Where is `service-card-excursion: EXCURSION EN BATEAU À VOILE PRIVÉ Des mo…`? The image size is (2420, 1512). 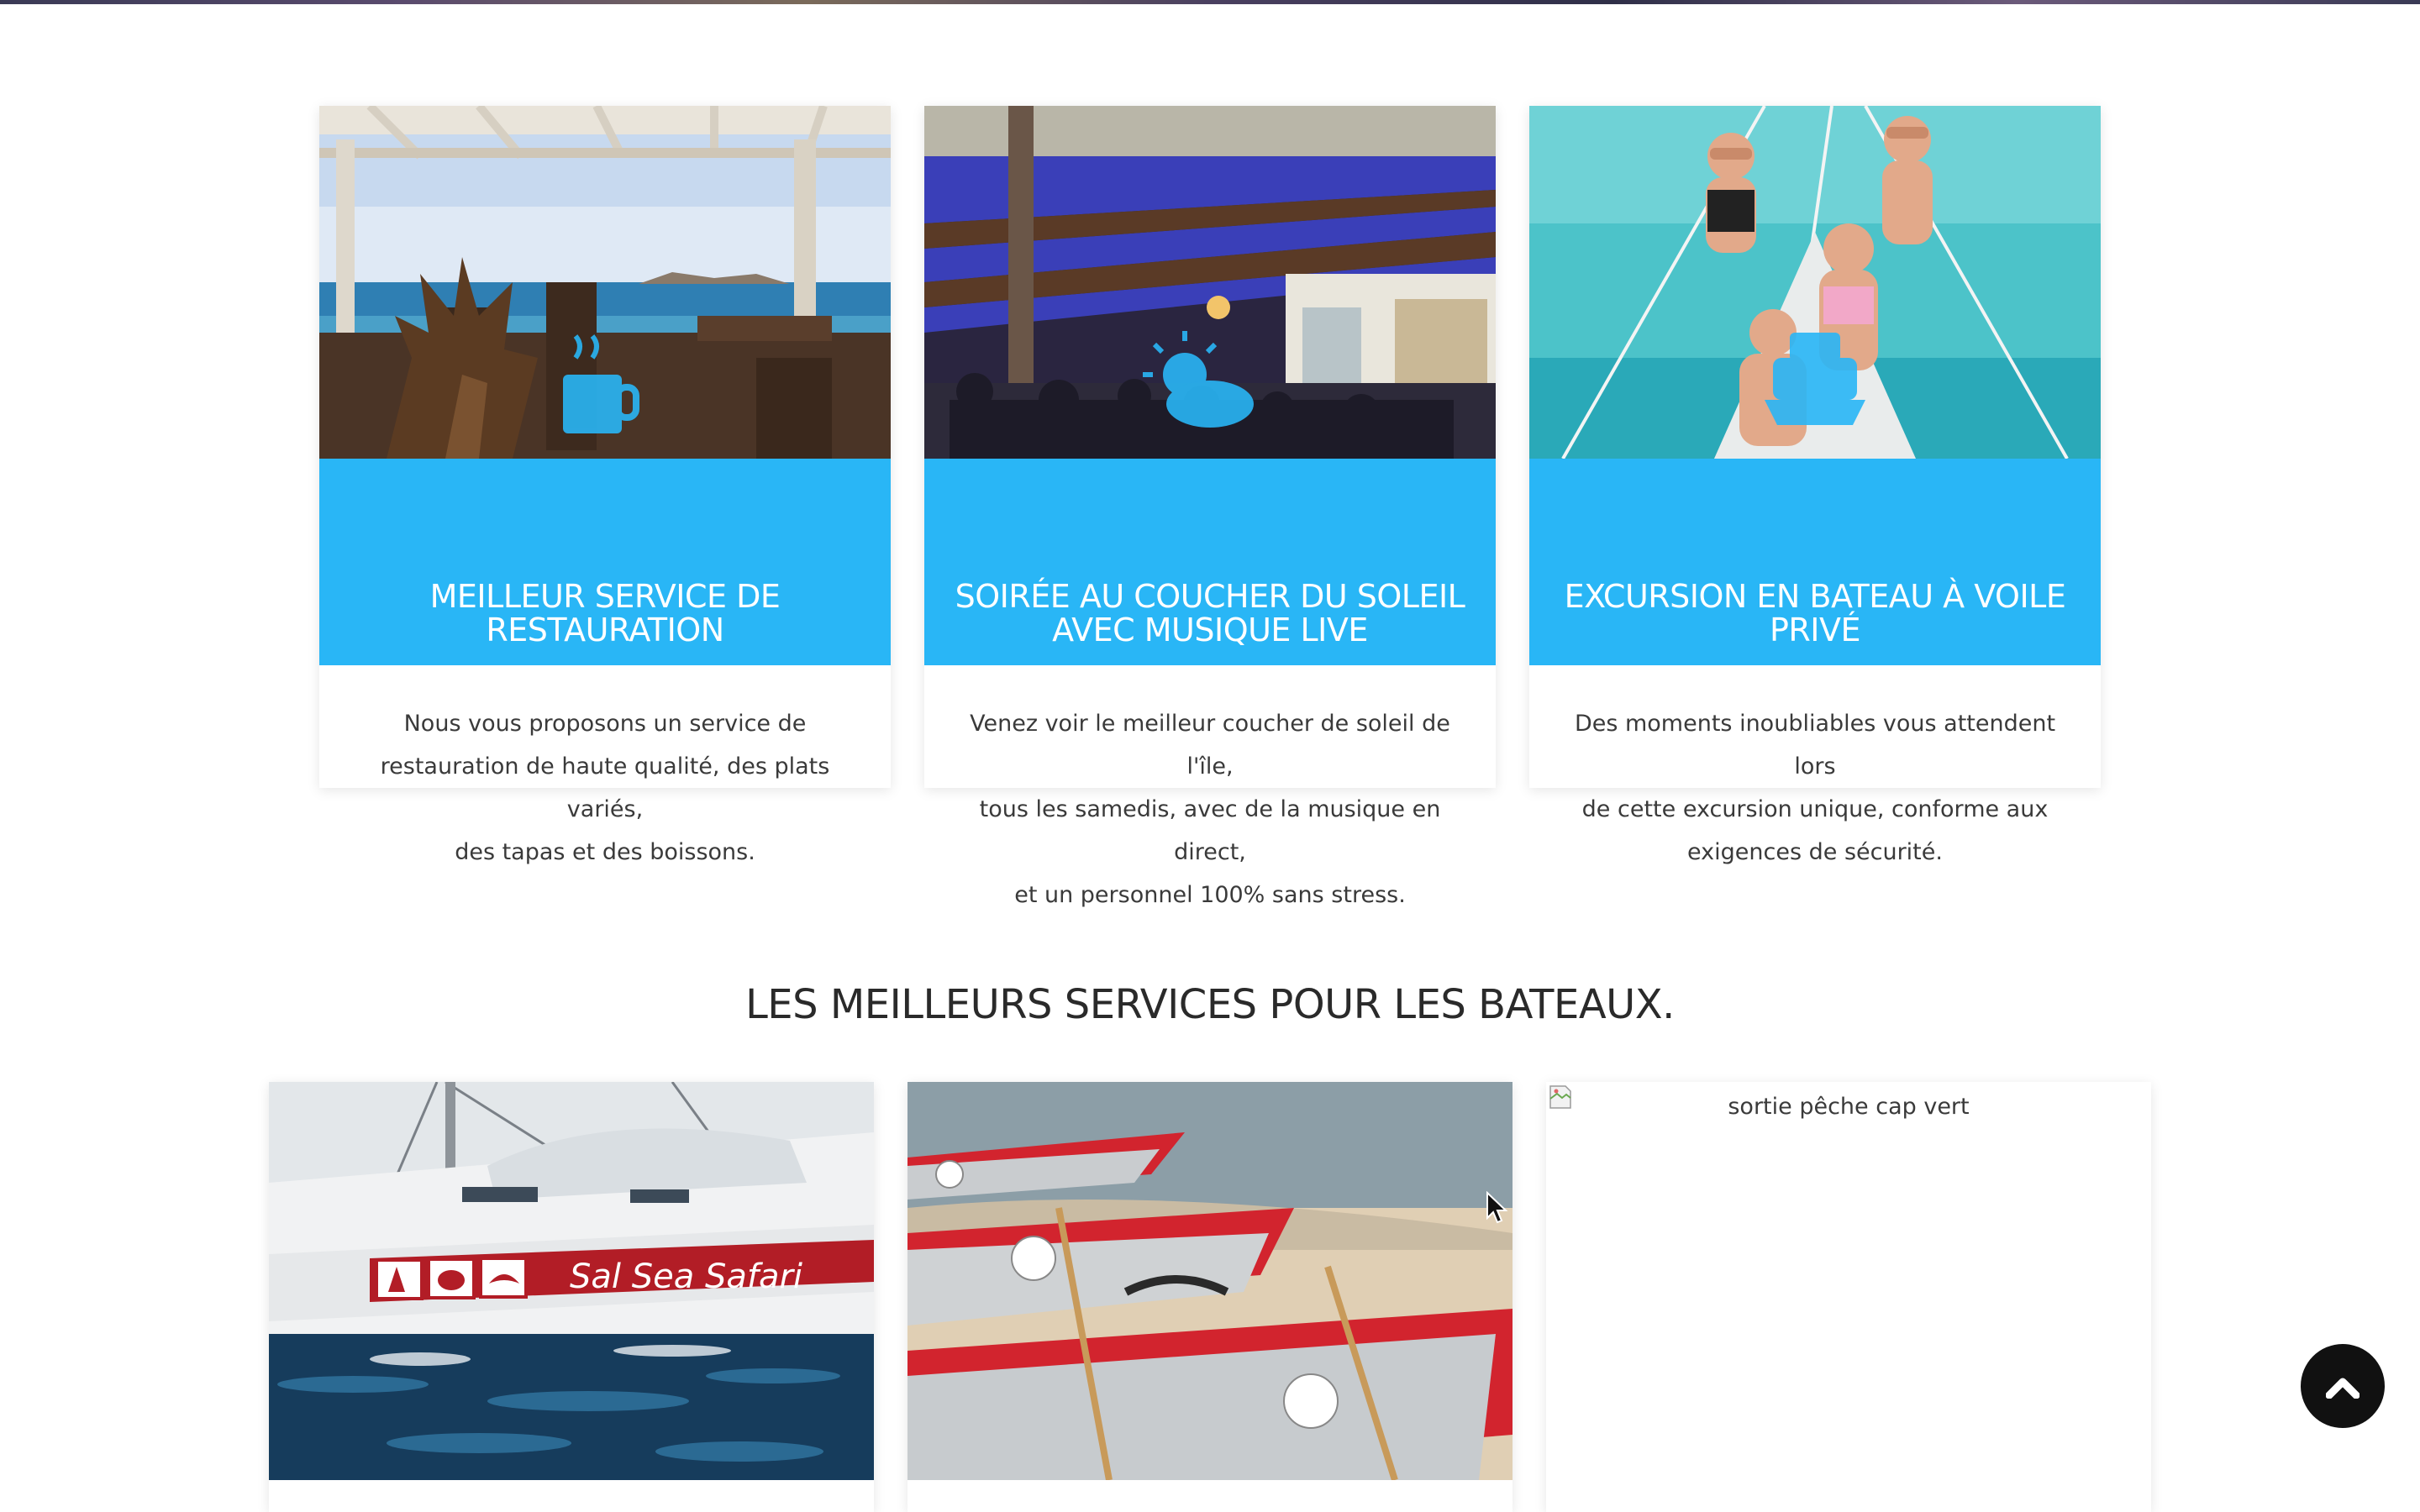
service-card-excursion: EXCURSION EN BATEAU À VOILE PRIVÉ Des mo… is located at coordinates (1815, 485).